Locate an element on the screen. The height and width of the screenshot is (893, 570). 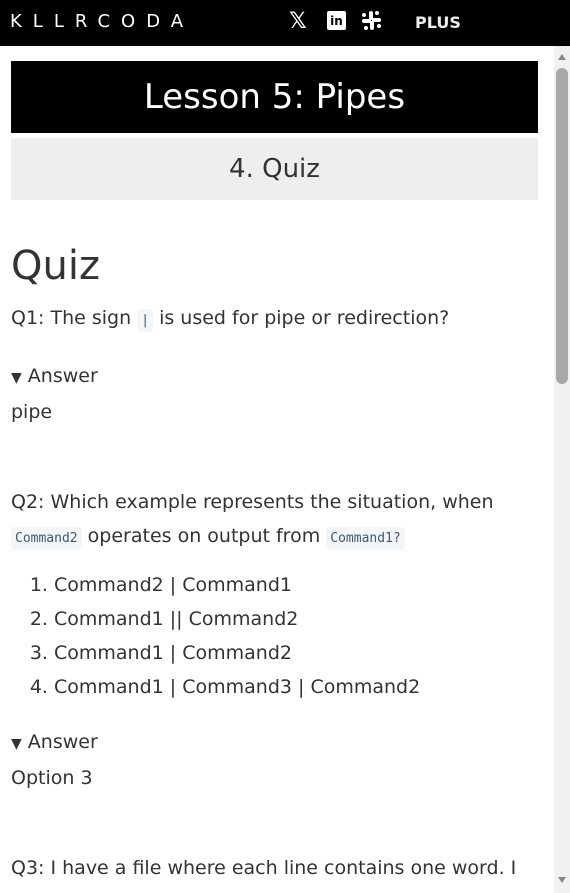
option-item: Command1 | Command2 is located at coordinates (296, 653).